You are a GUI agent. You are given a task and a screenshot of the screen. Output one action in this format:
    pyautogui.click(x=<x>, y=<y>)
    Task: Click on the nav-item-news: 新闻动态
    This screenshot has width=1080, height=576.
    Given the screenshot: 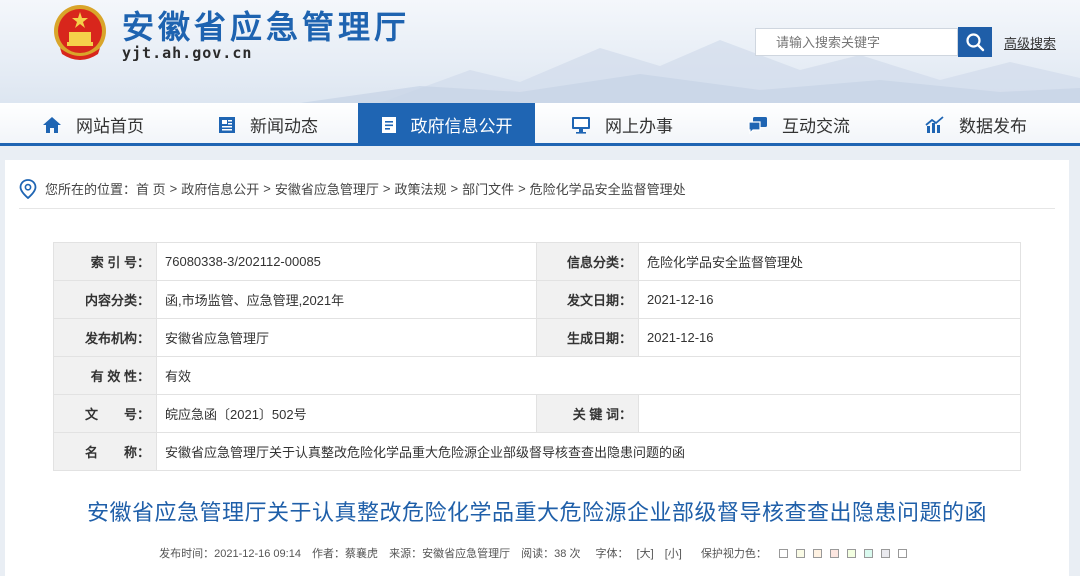 What is the action you would take?
    pyautogui.click(x=283, y=124)
    